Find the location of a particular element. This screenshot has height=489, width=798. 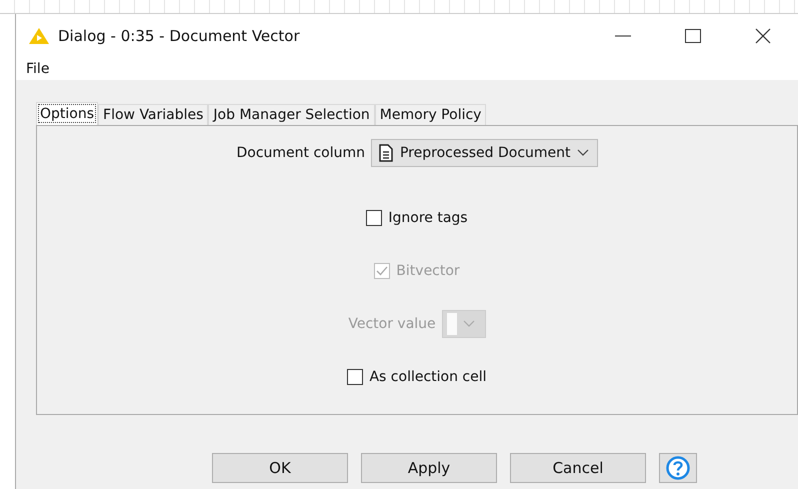

help-icon is located at coordinates (678, 468).